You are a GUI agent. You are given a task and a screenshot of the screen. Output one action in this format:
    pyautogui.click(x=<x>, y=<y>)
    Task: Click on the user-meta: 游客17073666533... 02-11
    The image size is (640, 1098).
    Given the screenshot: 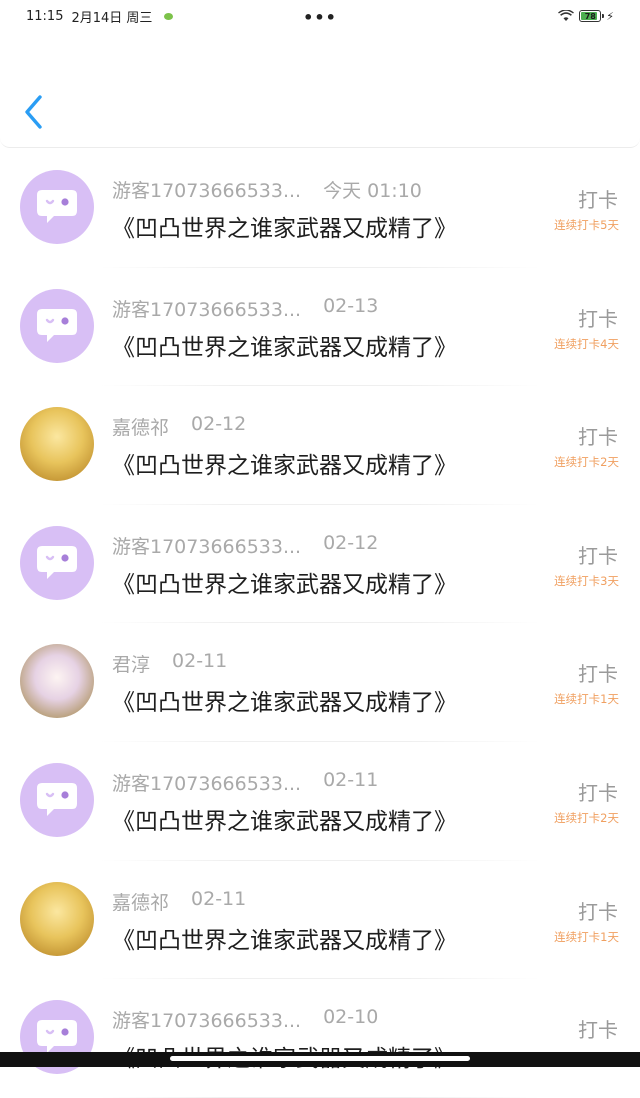 What is the action you would take?
    pyautogui.click(x=245, y=782)
    